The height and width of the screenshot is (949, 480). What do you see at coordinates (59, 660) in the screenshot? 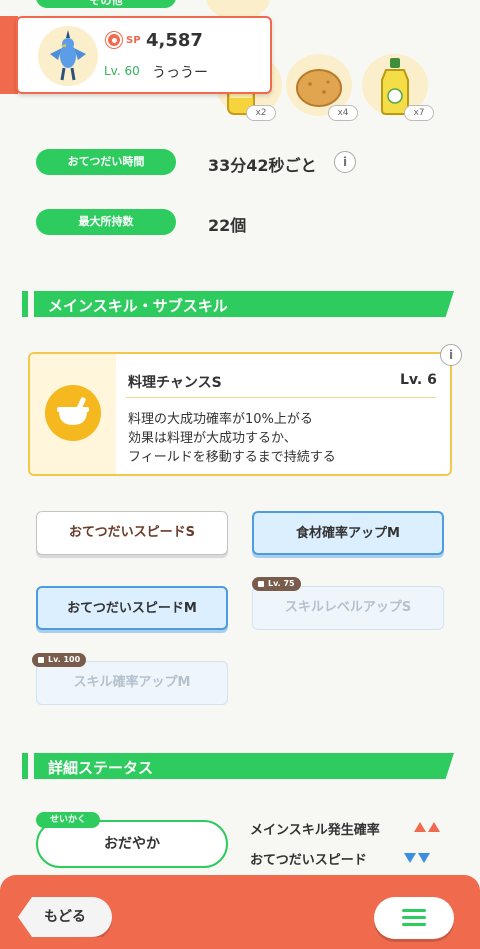
I see `lock-level-badge: Lv. 100` at bounding box center [59, 660].